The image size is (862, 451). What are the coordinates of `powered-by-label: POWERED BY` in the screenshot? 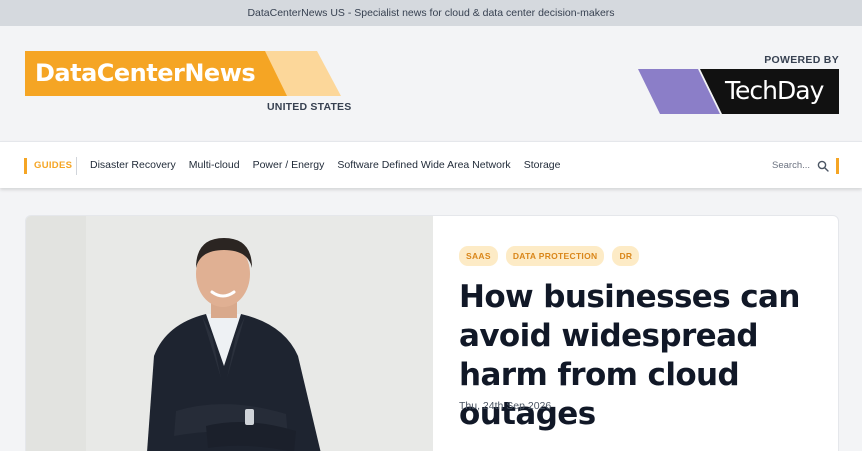 It's located at (801, 60).